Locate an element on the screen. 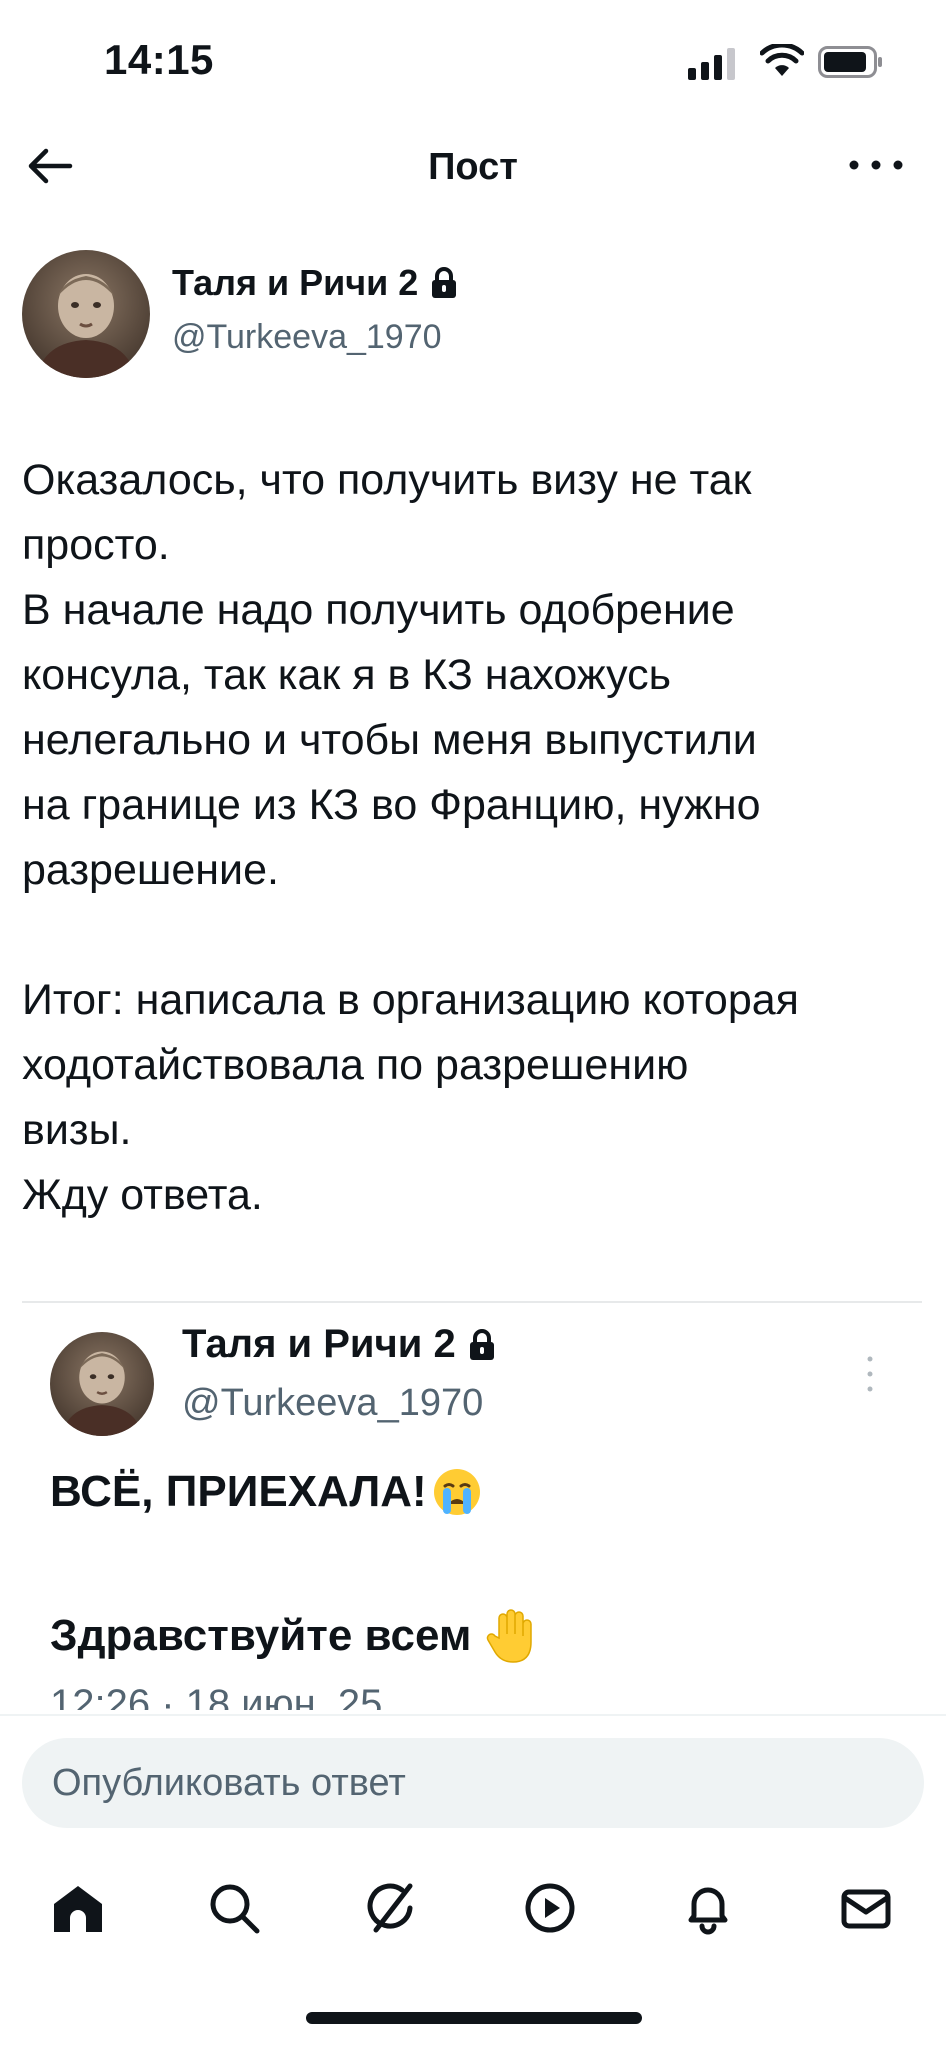  quoted-author-name-row: Таля и Ричи 2 is located at coordinates (339, 1344).